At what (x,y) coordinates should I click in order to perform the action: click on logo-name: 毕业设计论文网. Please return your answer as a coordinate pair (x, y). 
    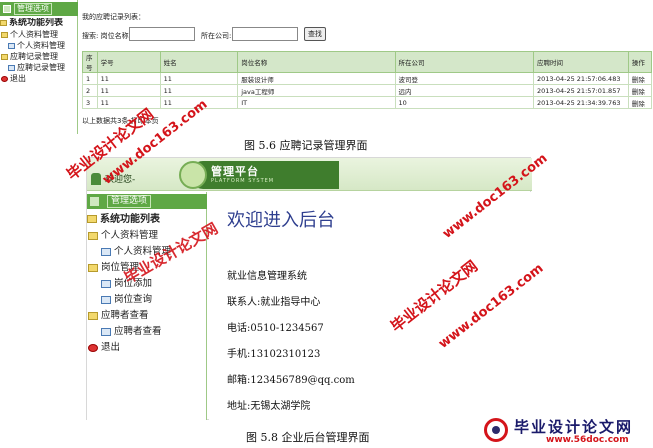
    Looking at the image, I should click on (574, 427).